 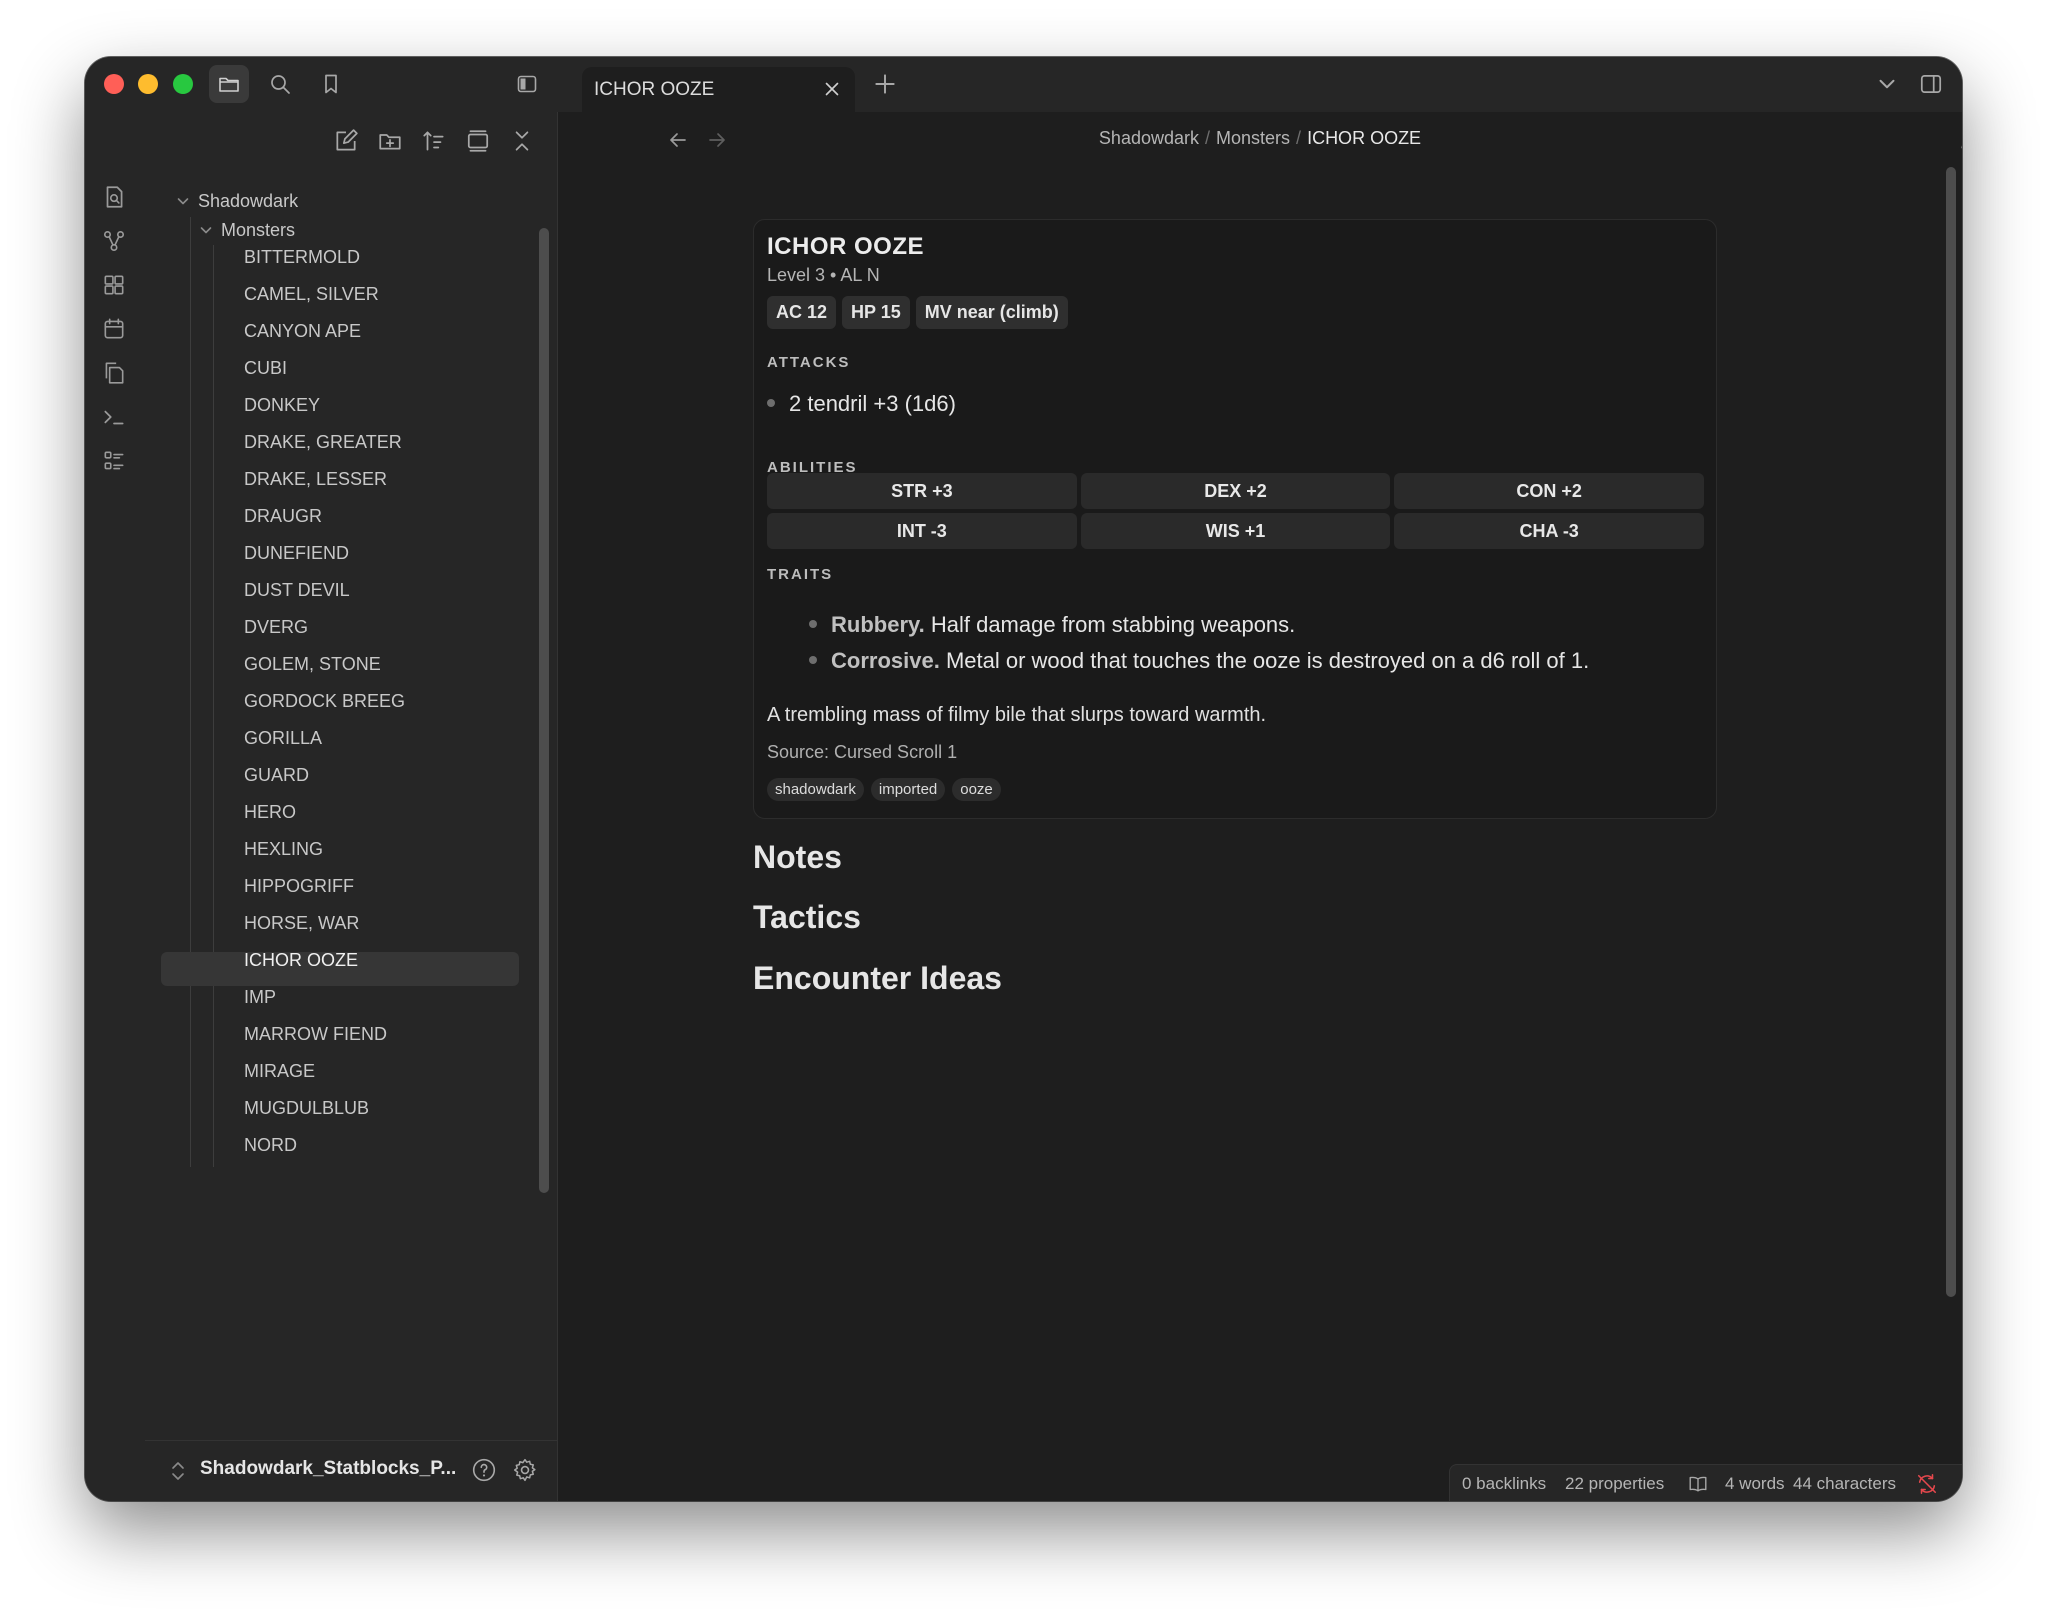 I want to click on search-button, so click(x=280, y=84).